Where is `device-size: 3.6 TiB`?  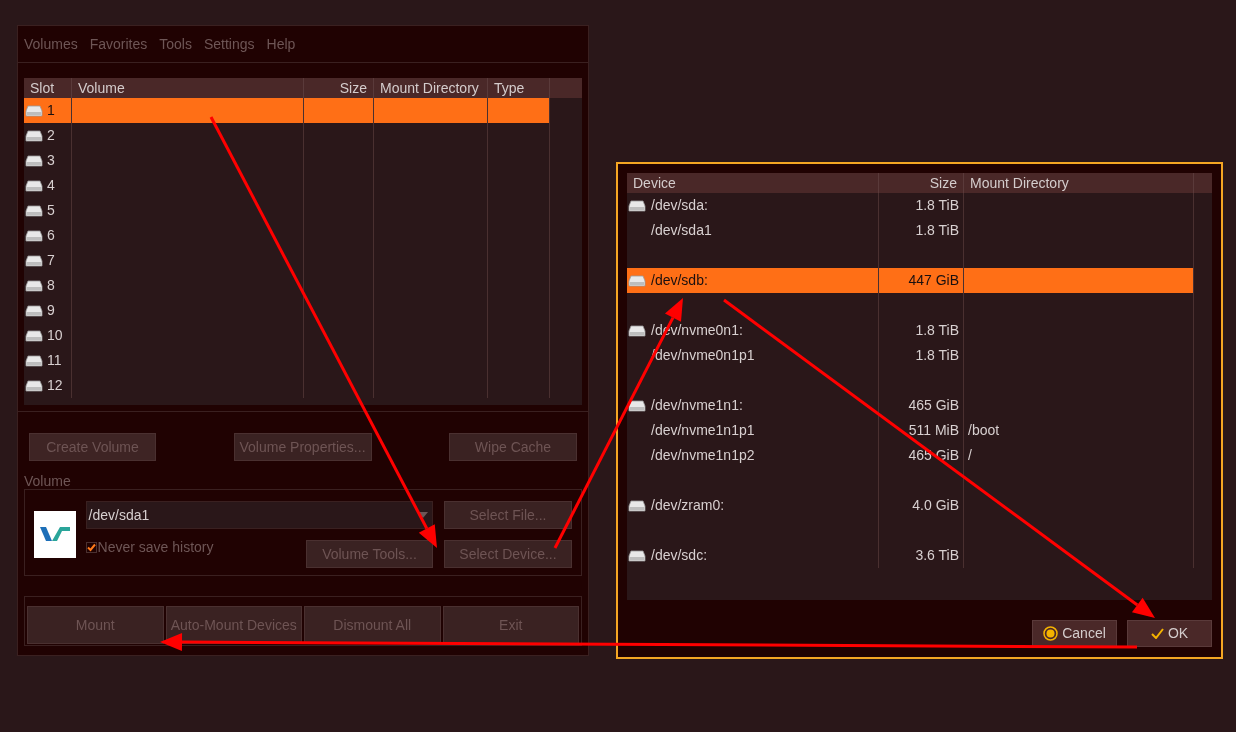 device-size: 3.6 TiB is located at coordinates (937, 555).